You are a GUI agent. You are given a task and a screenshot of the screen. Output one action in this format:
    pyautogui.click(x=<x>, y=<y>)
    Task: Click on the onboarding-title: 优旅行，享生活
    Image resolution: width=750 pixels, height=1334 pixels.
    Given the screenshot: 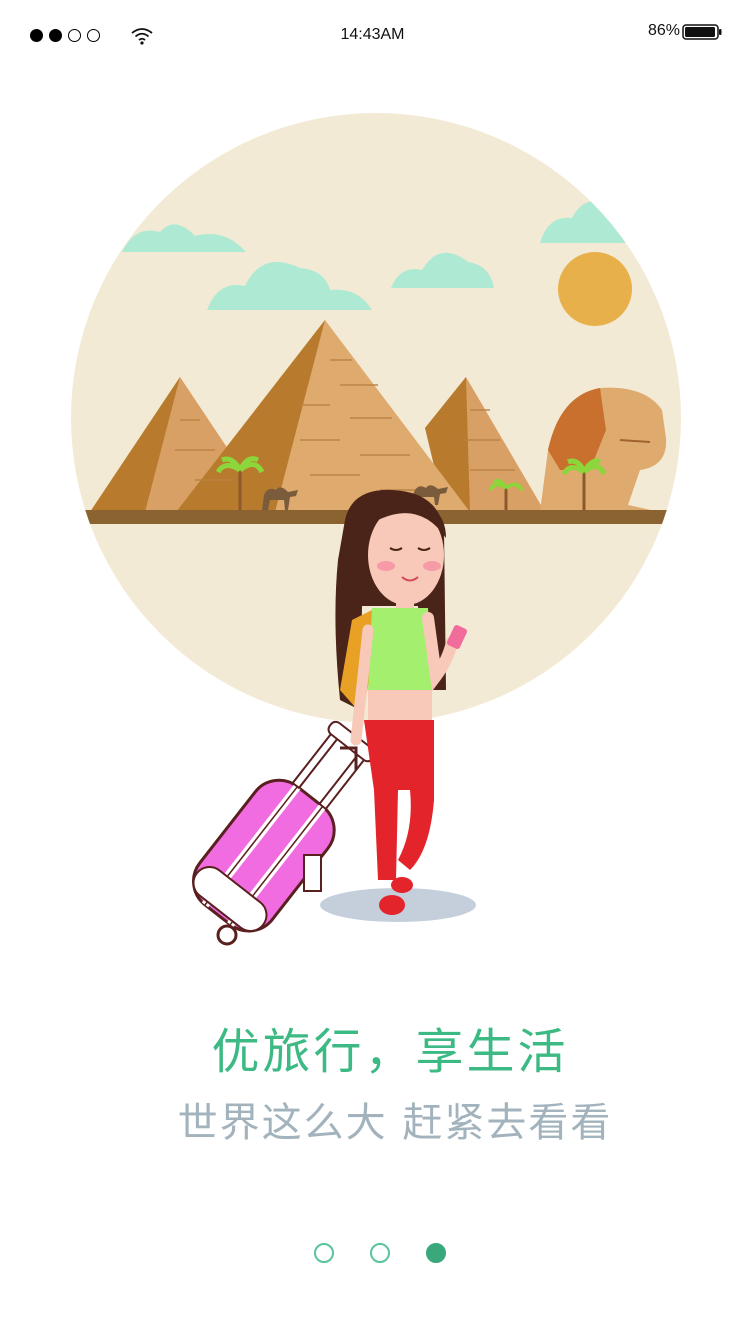 What is the action you would take?
    pyautogui.click(x=390, y=1052)
    